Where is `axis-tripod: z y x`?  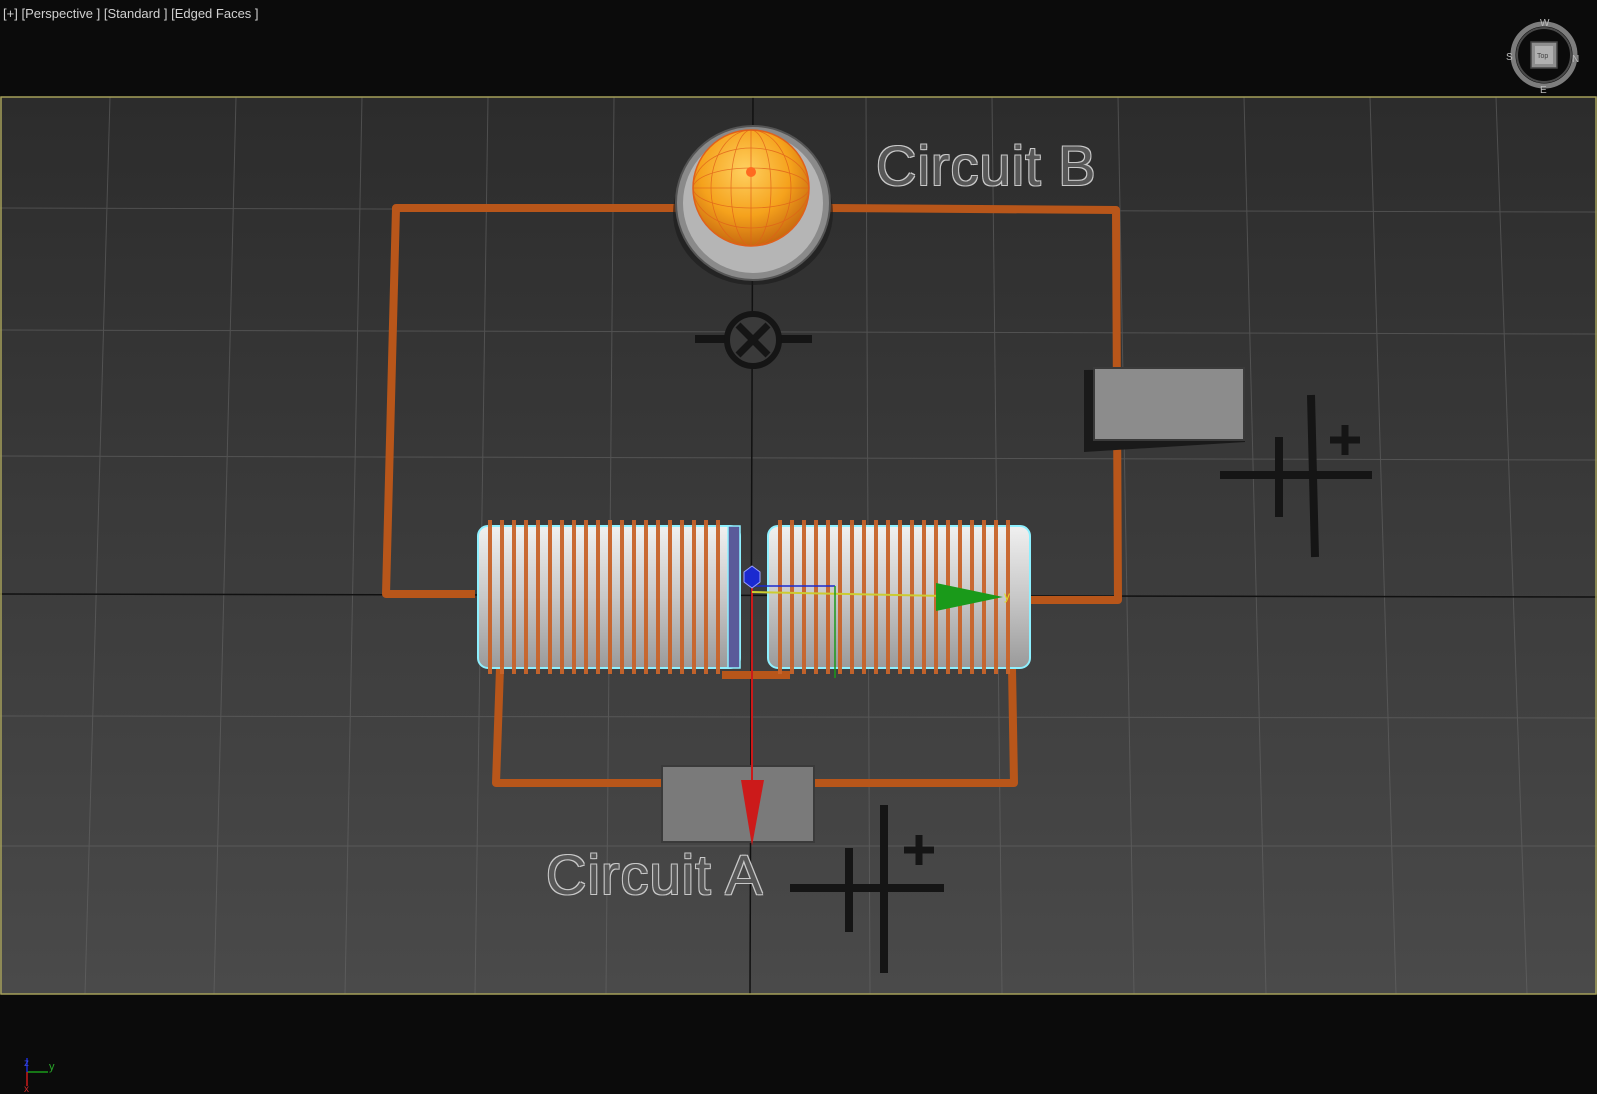
axis-tripod: z y x is located at coordinates (39, 1076).